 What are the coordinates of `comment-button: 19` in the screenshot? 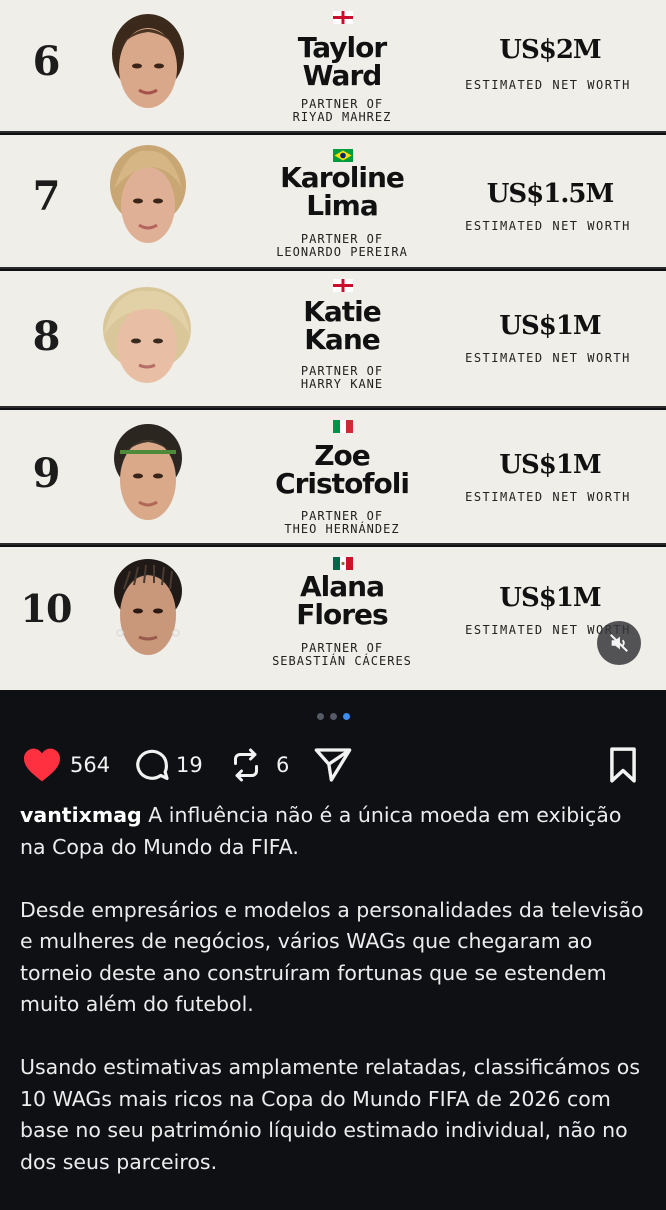 It's located at (167, 765).